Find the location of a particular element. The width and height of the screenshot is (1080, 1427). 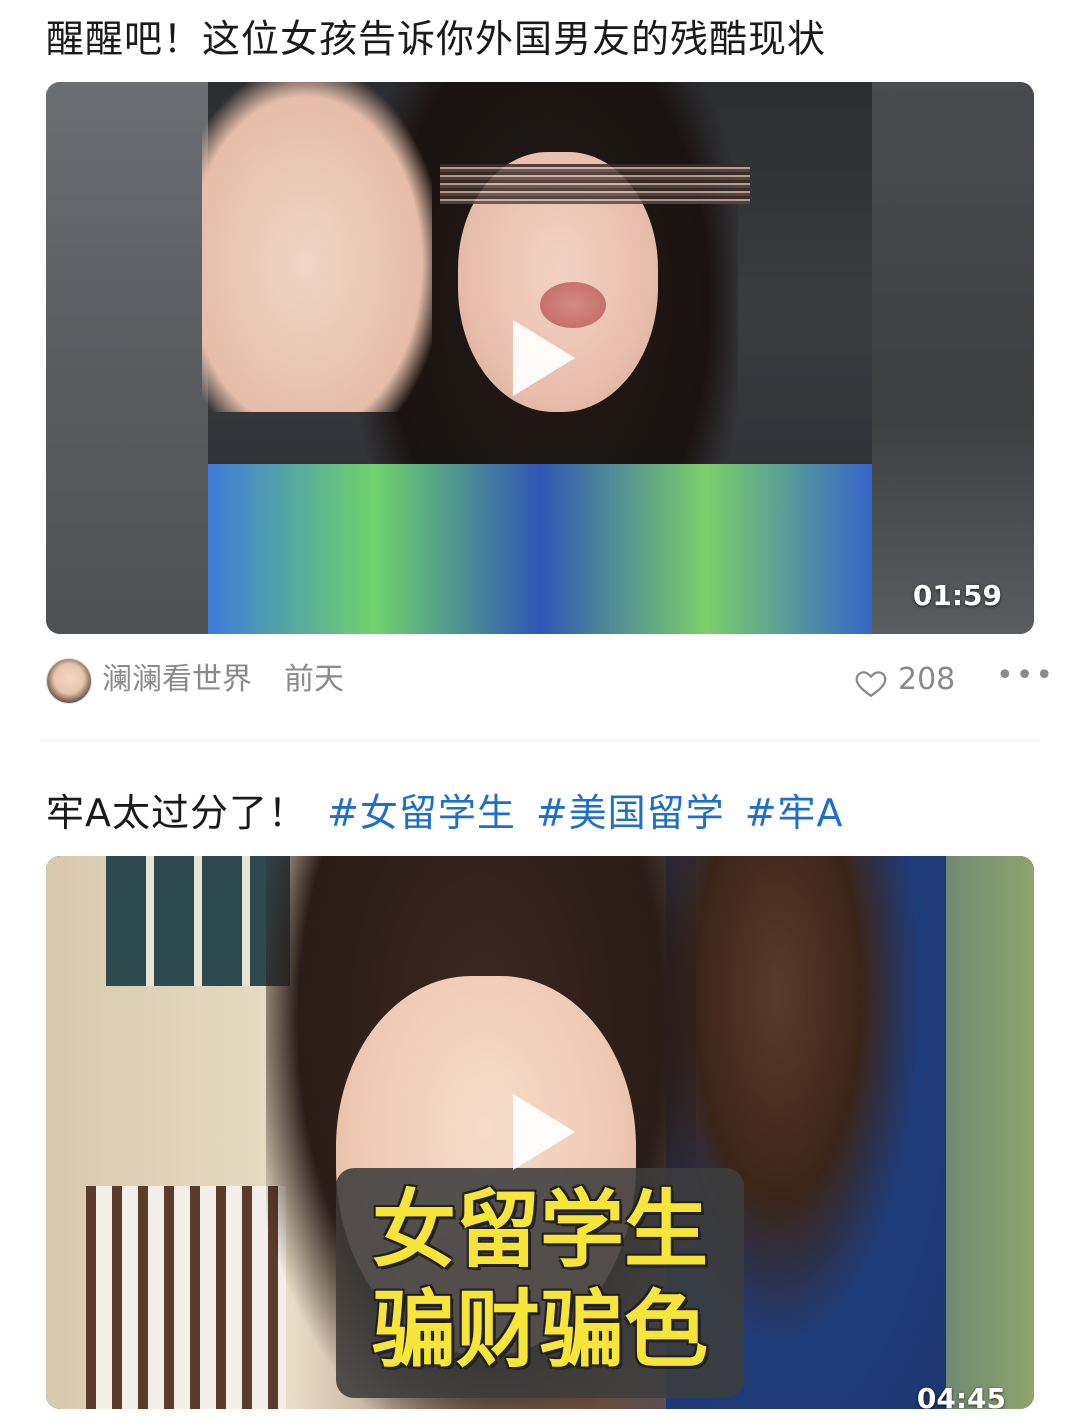

post-title: 醒醒吧！这位女孩告诉你外国男友的残酷现状 is located at coordinates (436, 39).